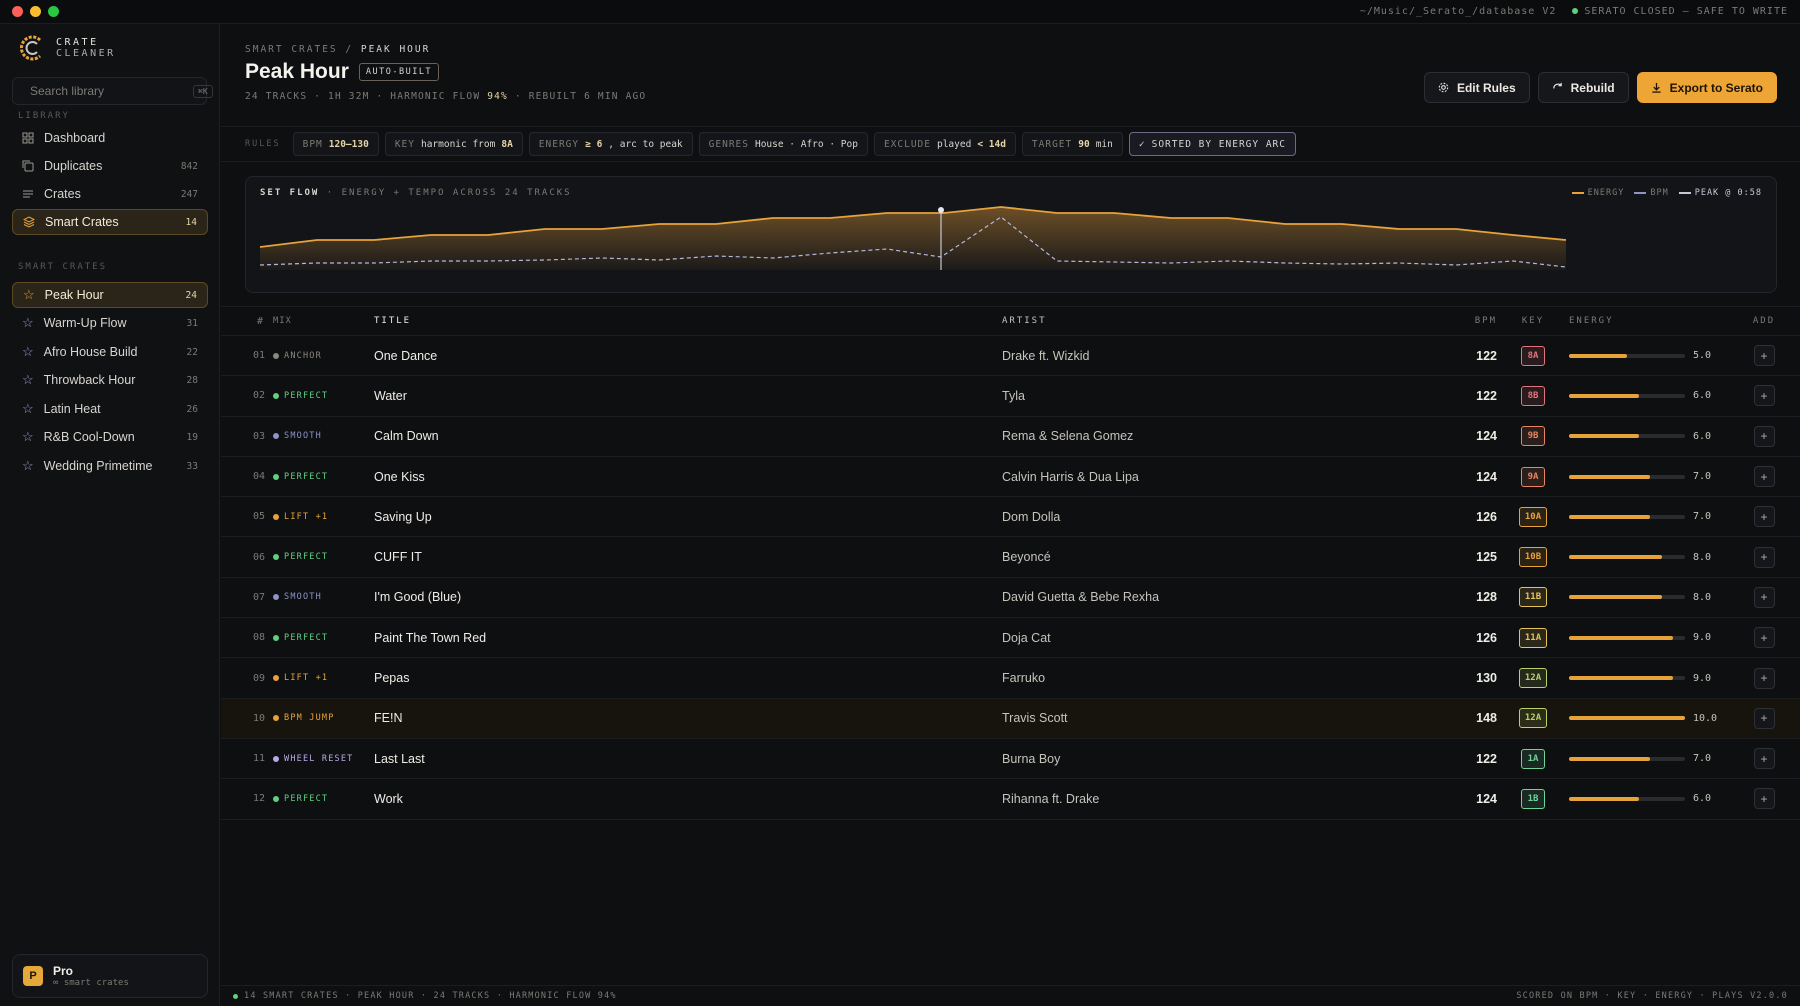 The image size is (1800, 1006). I want to click on track-title: I'm Good (Blue), so click(418, 597).